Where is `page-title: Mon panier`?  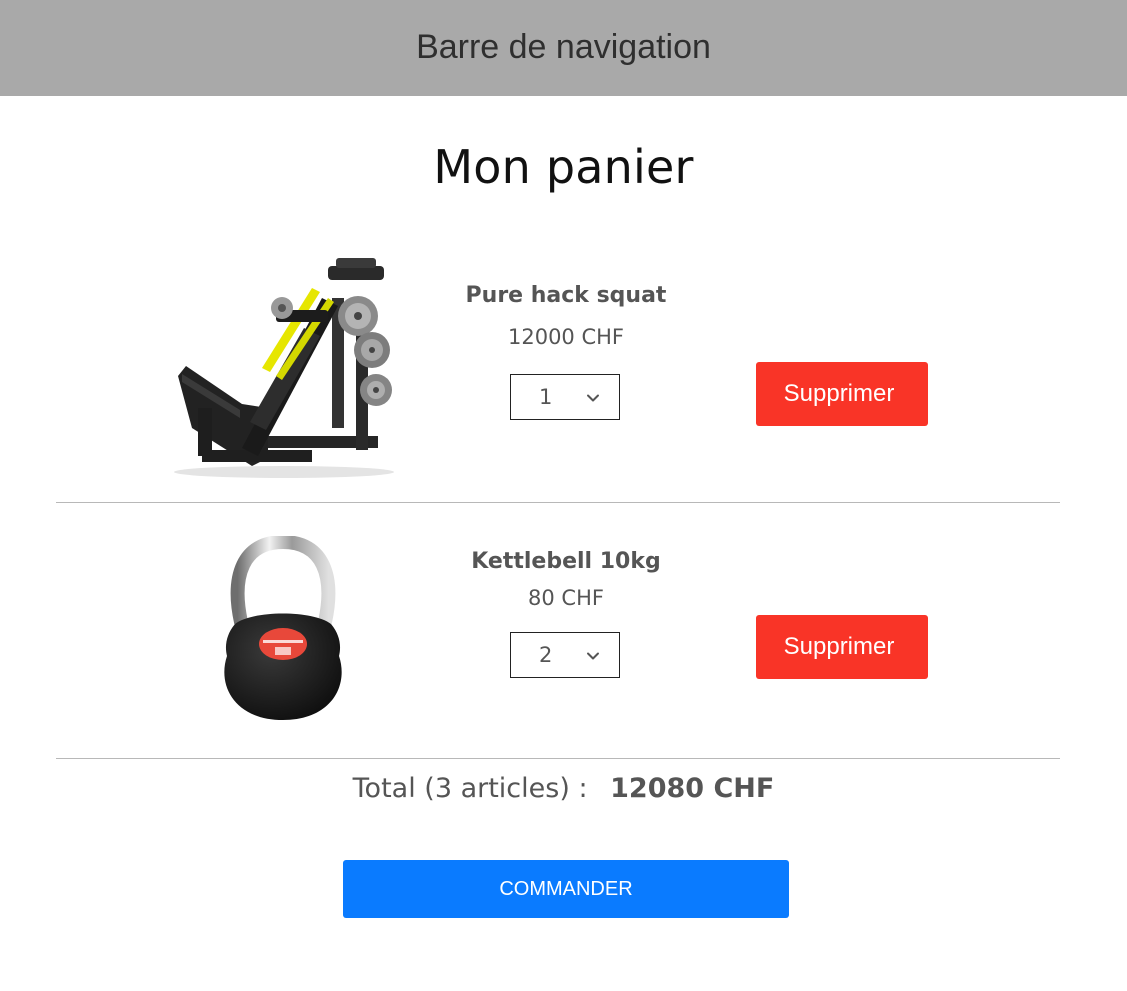
page-title: Mon panier is located at coordinates (563, 167).